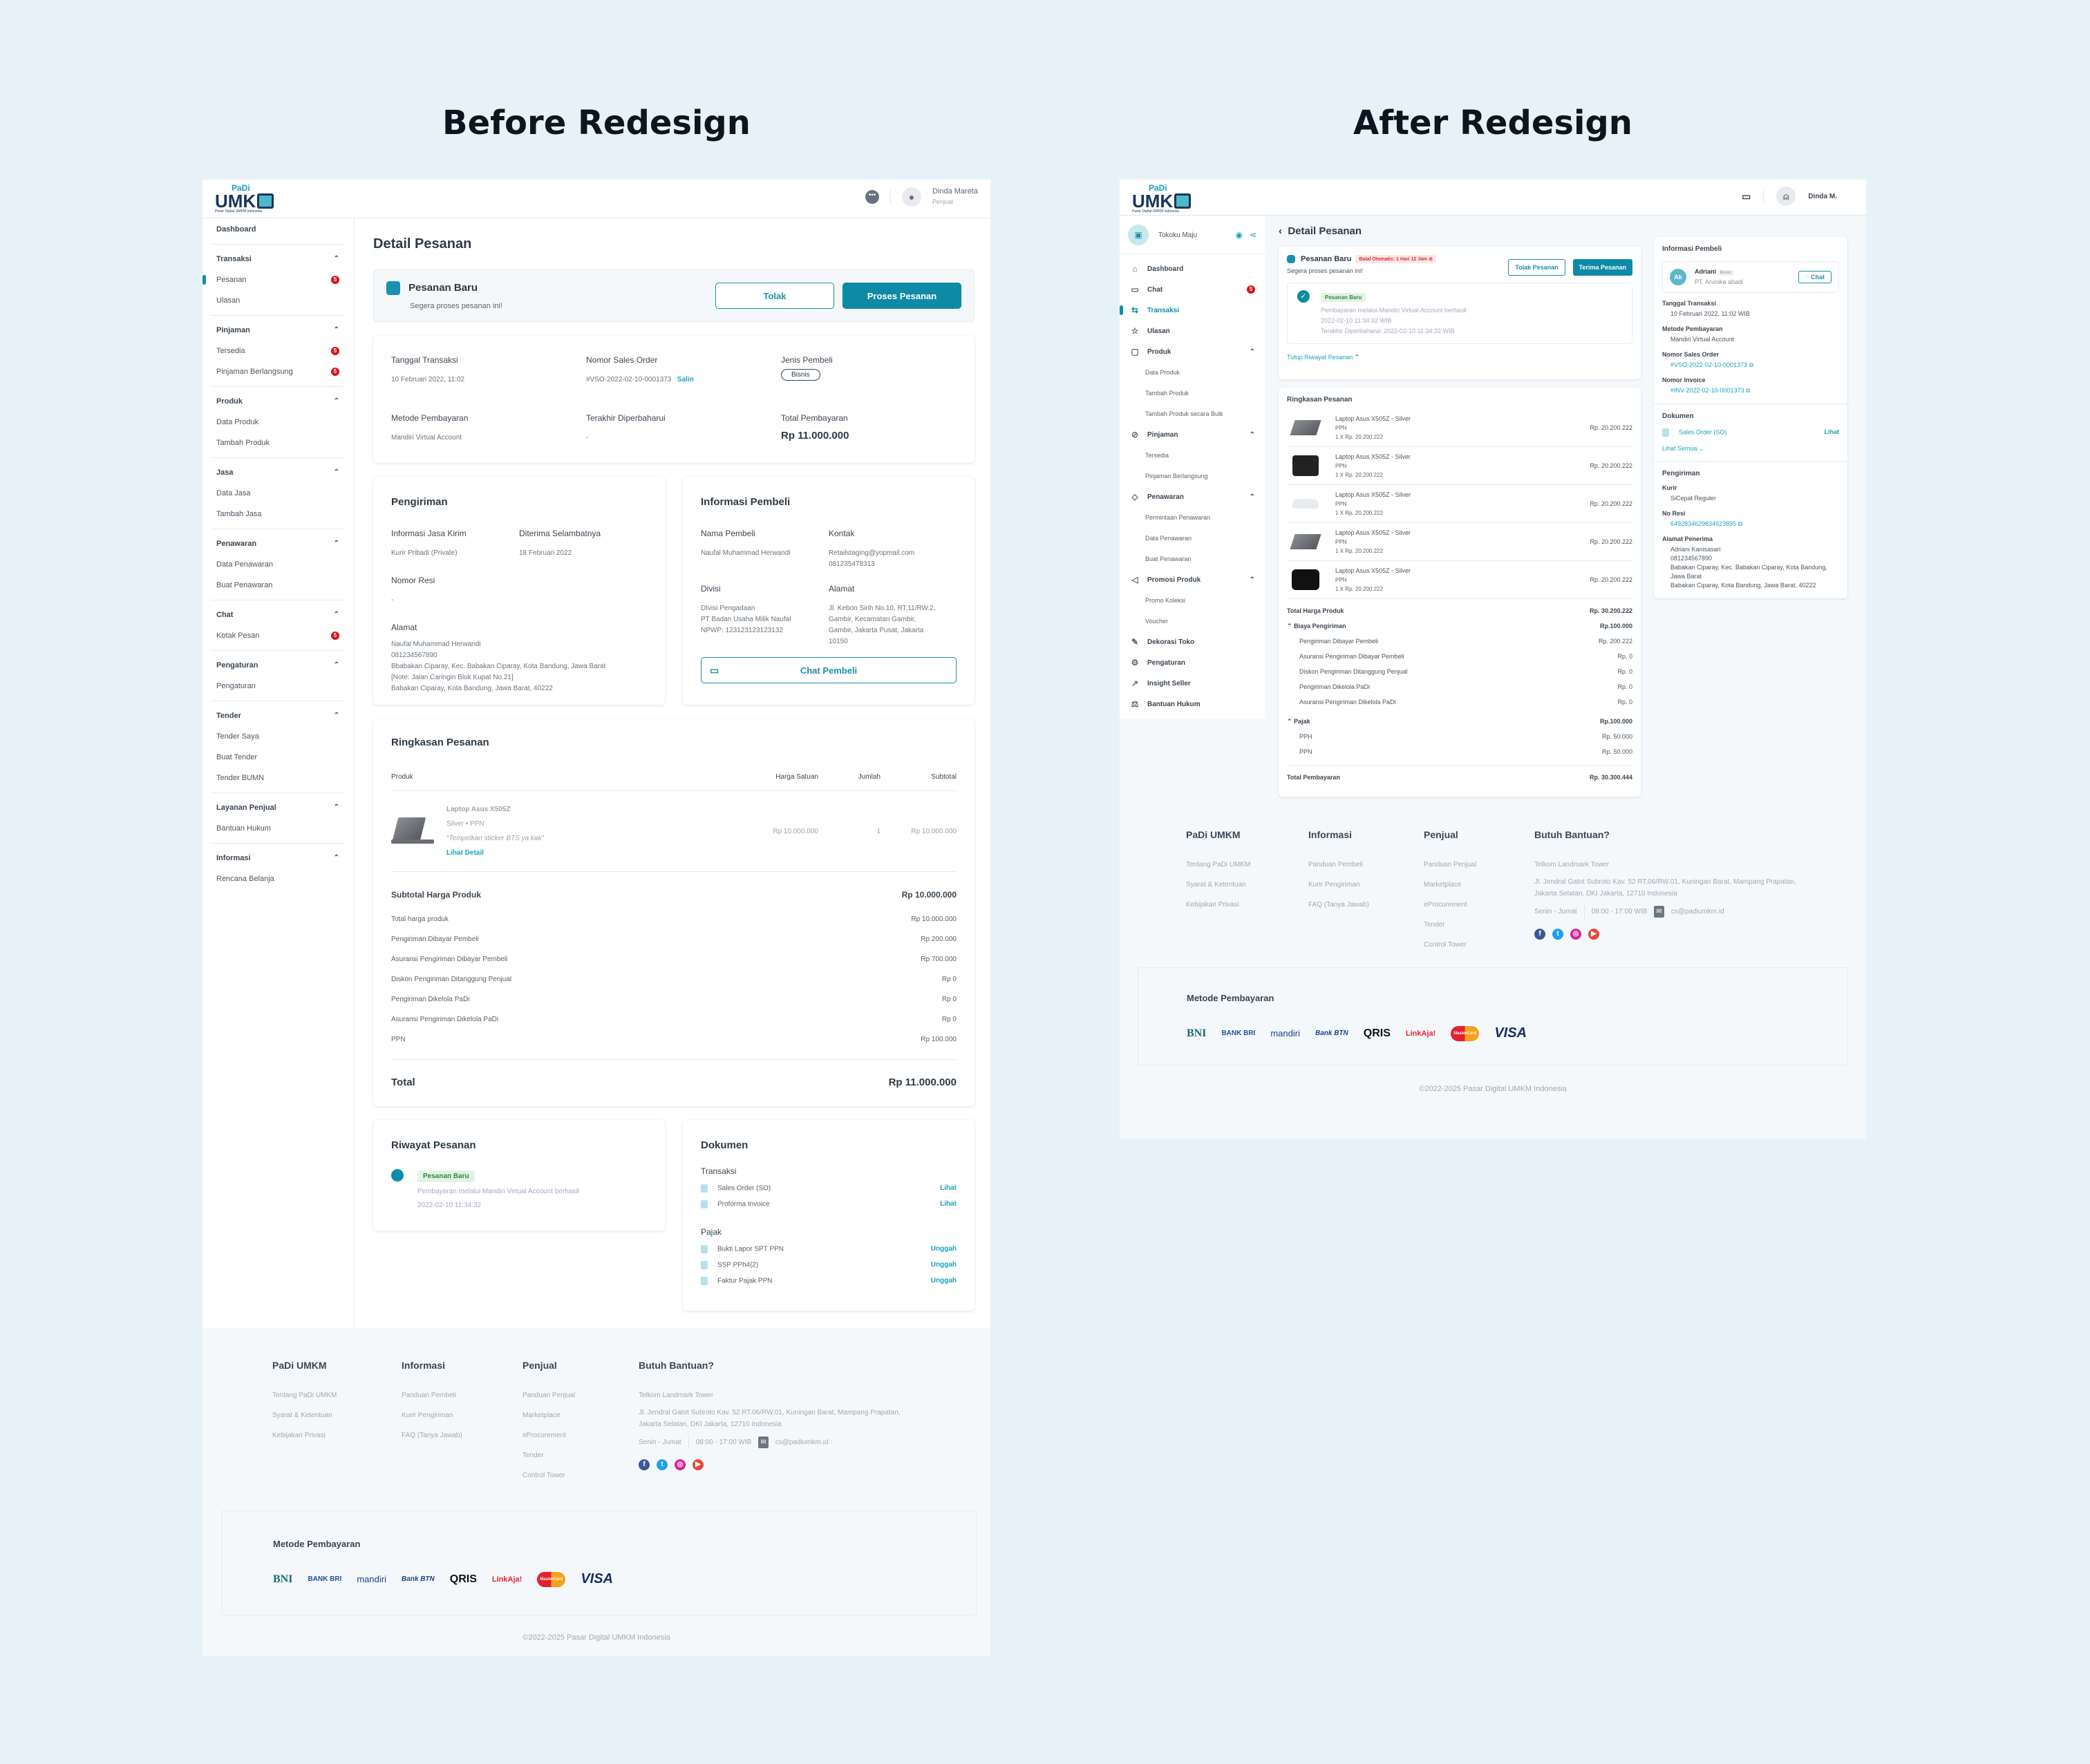  What do you see at coordinates (1192, 704) in the screenshot?
I see `sidebar-item-bantuan-hukum: ⚖ Bantuan Hukum` at bounding box center [1192, 704].